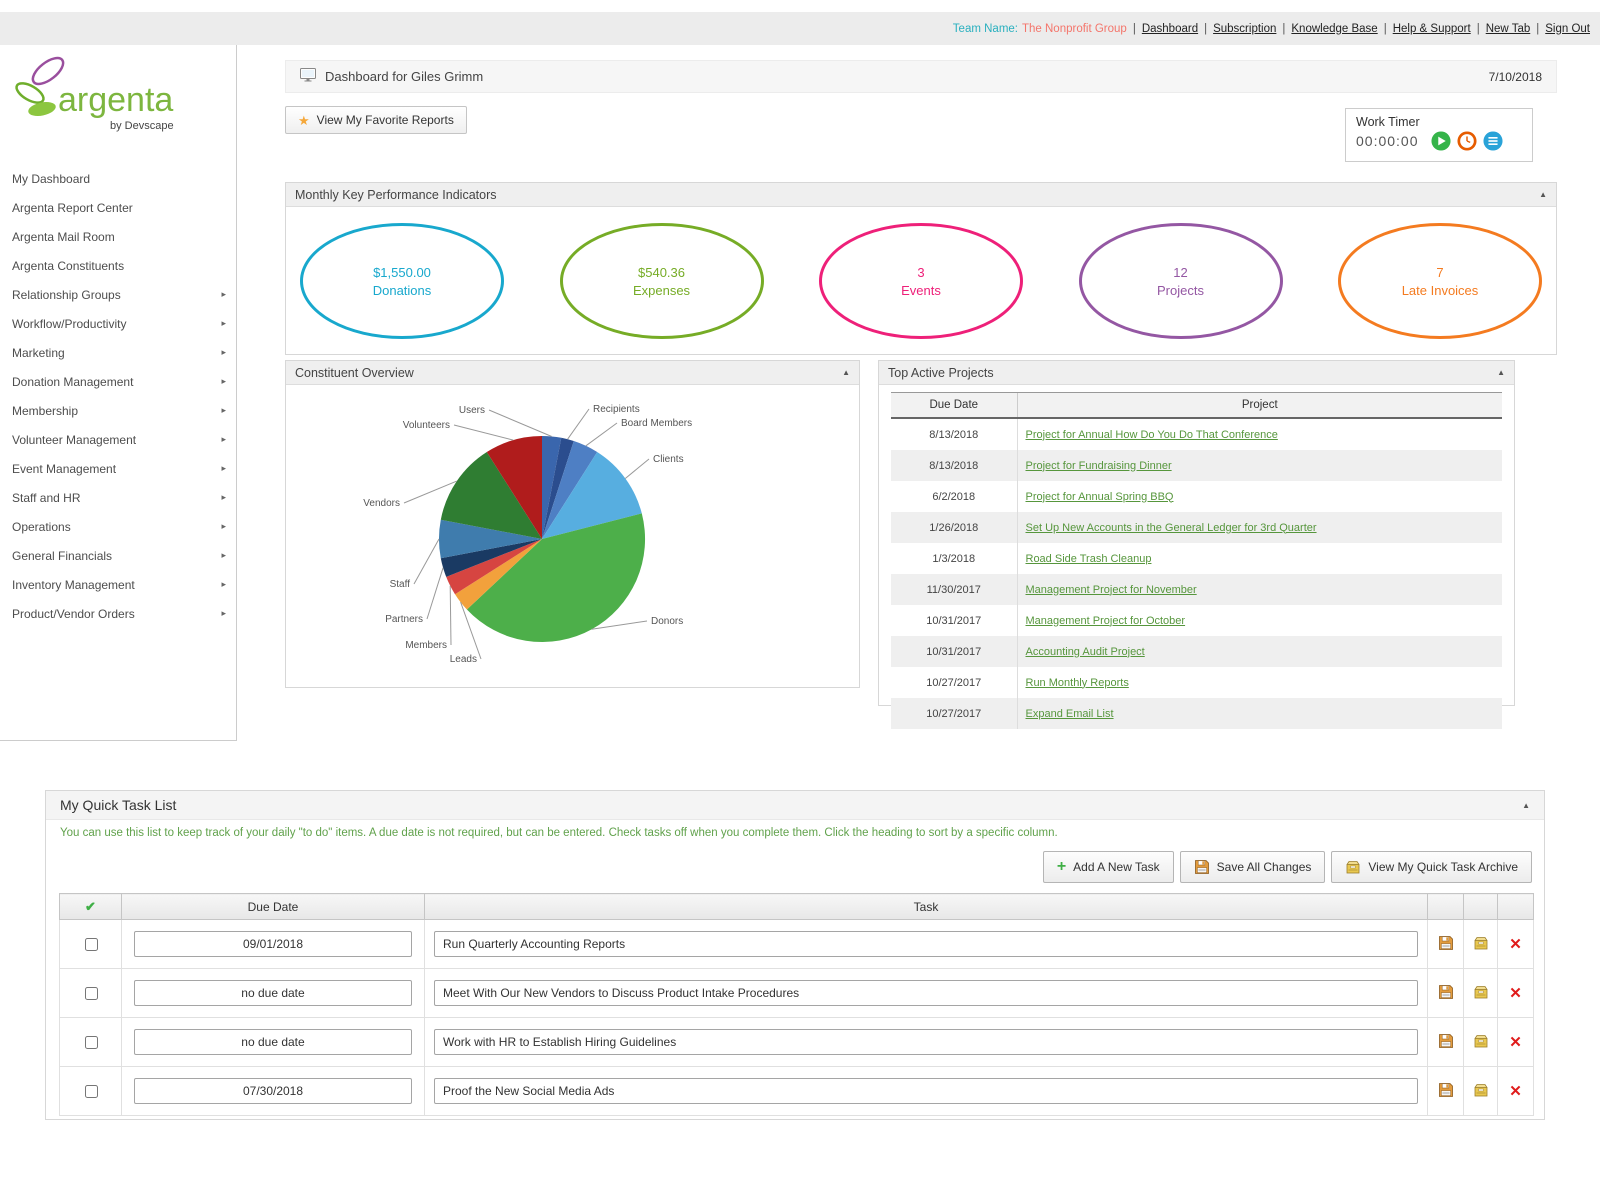  Describe the element at coordinates (1334, 29) in the screenshot. I see `topbar-link-knowledge-base: Knowledge Base` at that location.